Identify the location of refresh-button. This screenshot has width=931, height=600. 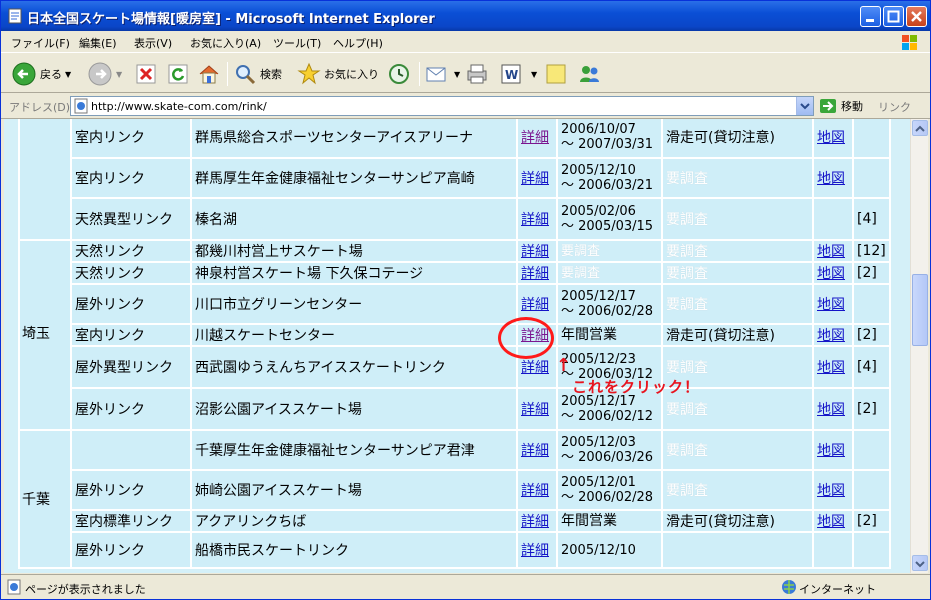
(178, 74).